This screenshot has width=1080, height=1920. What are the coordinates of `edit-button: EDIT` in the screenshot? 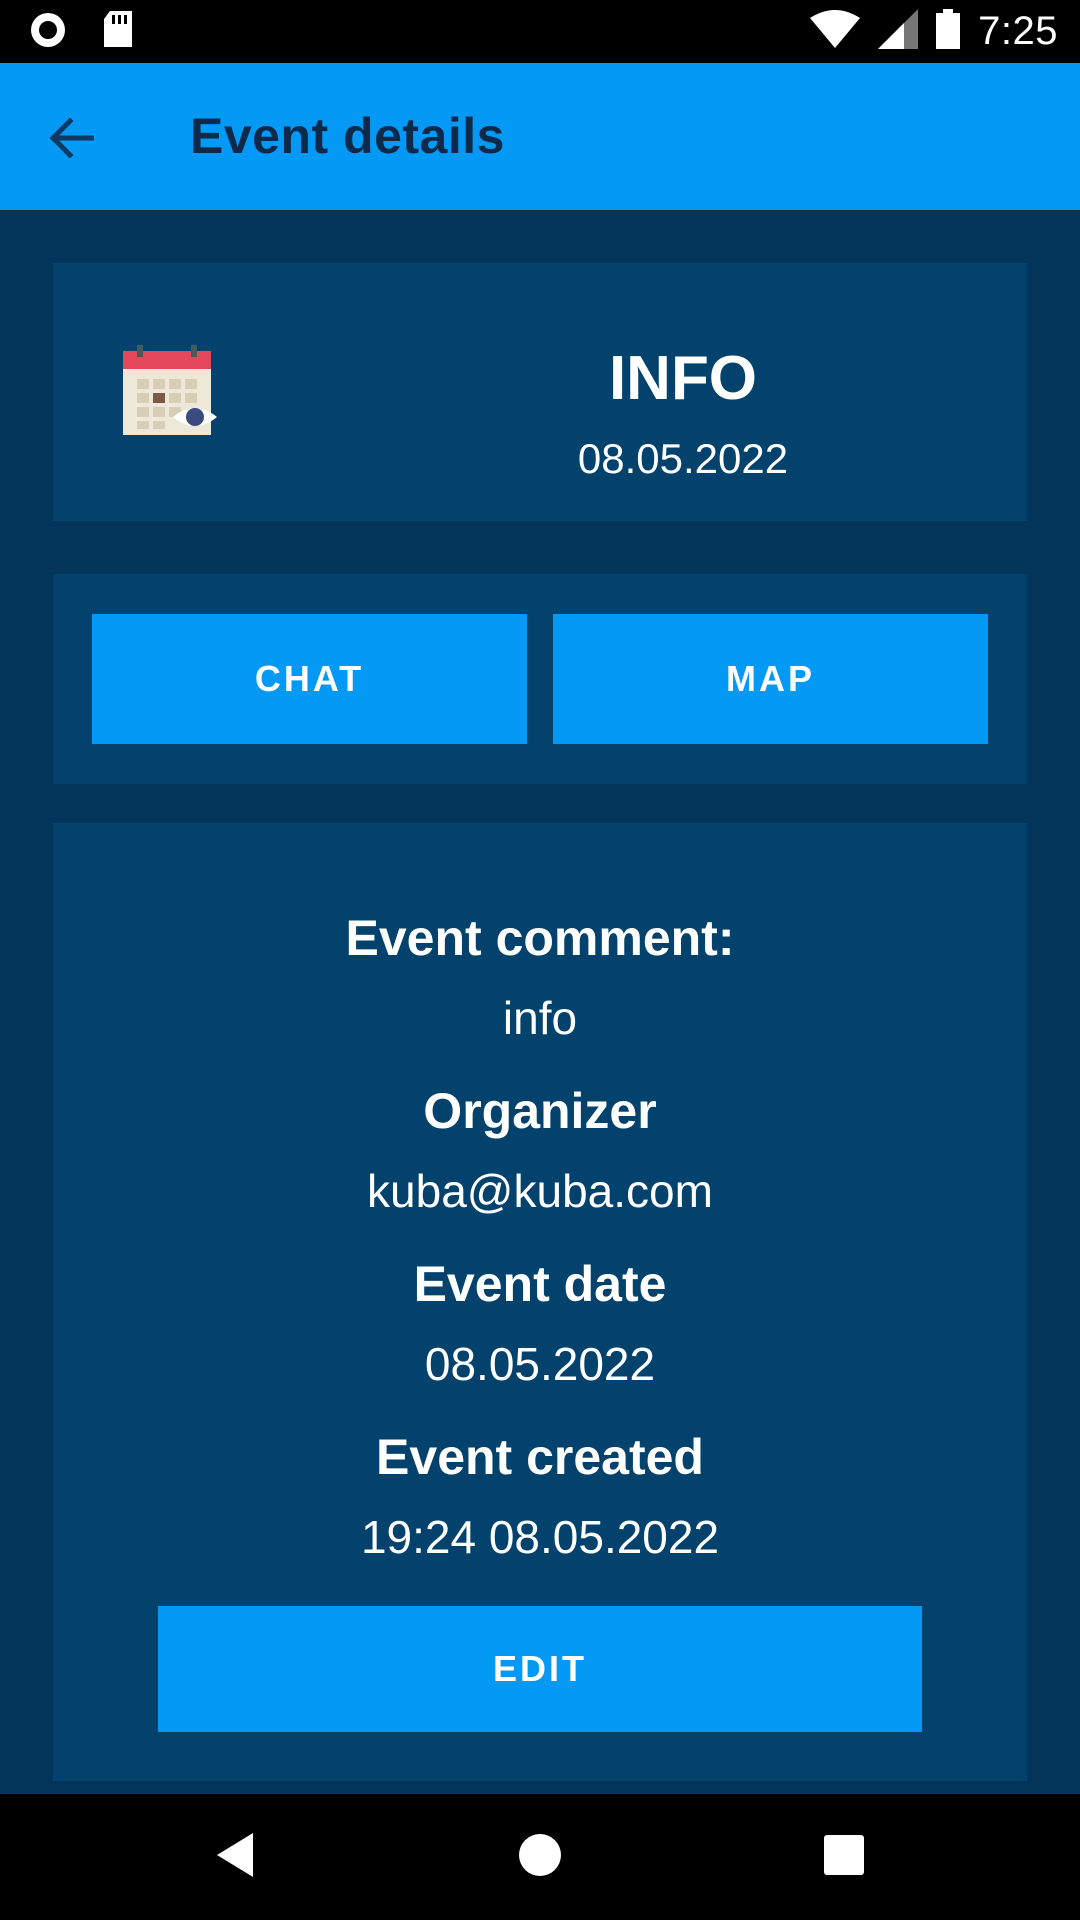 It's located at (540, 1669).